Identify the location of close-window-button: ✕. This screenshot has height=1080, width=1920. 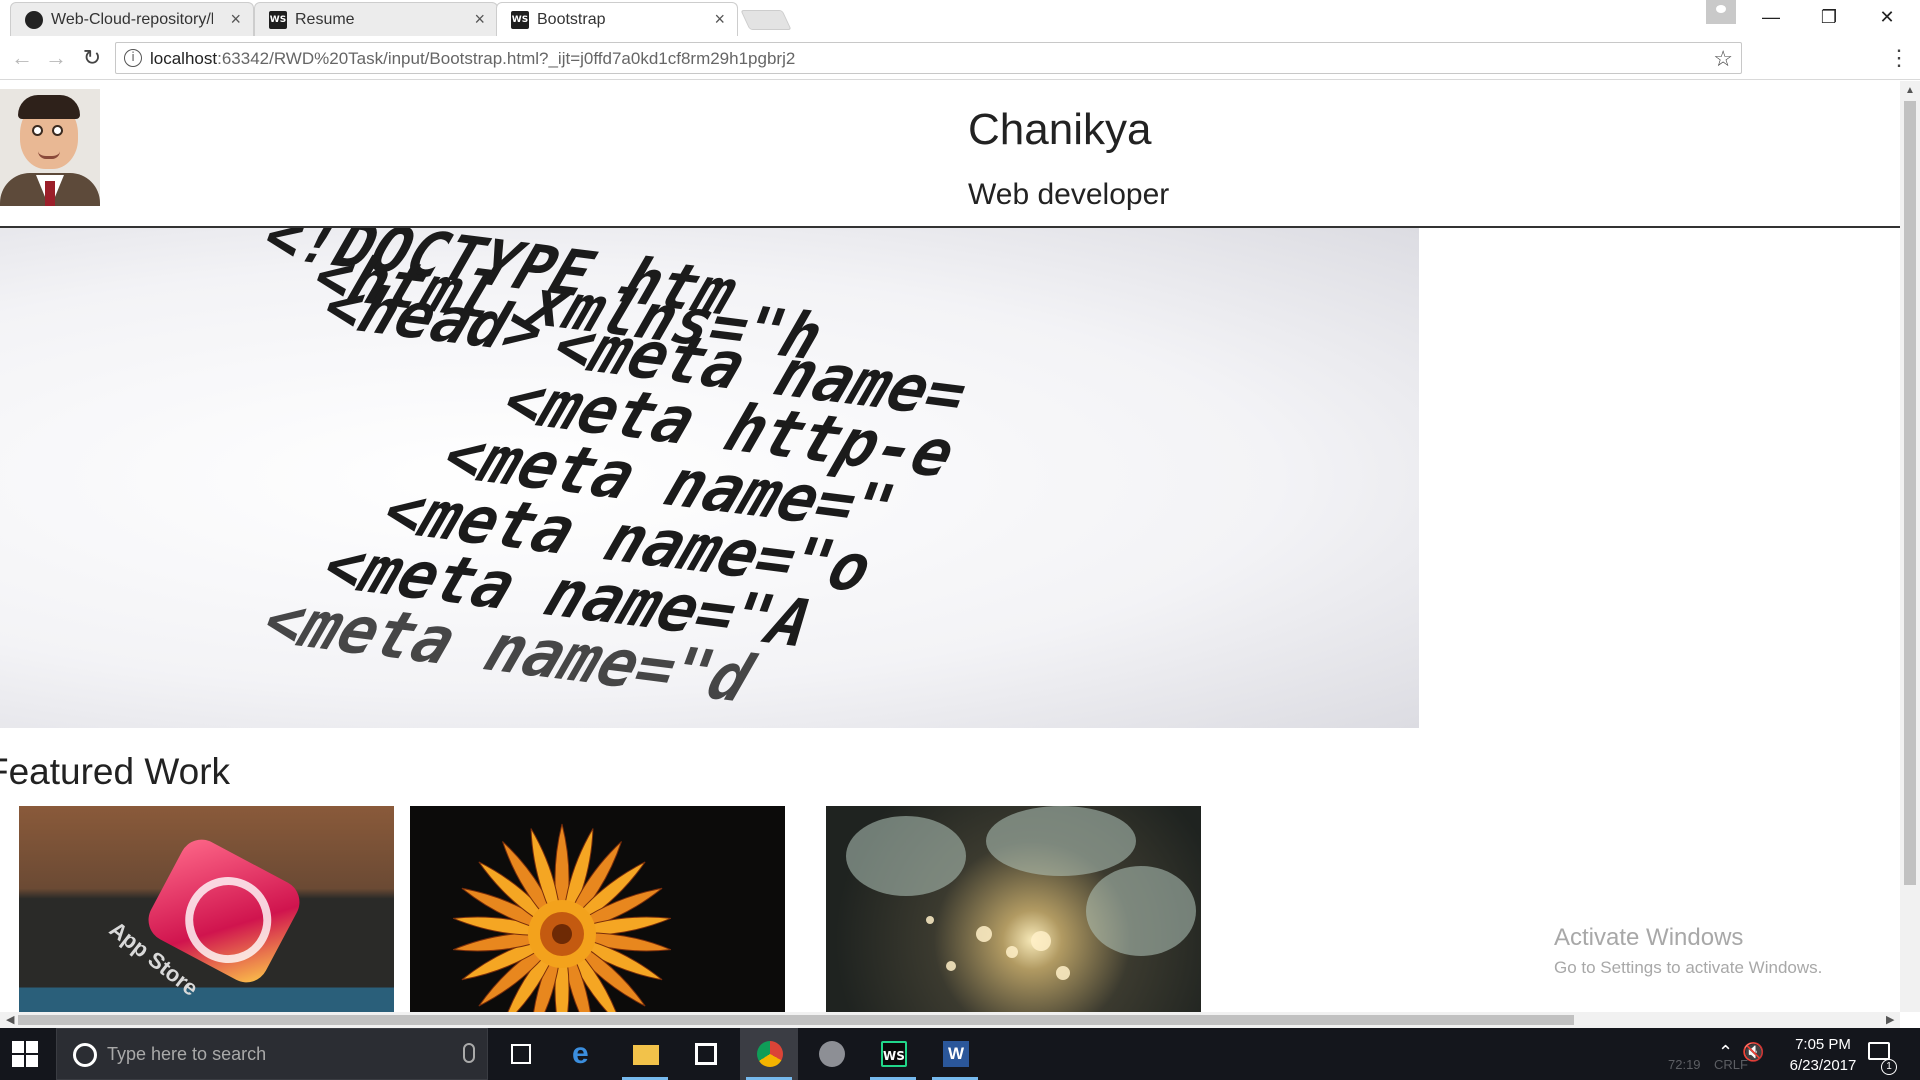
(1887, 17).